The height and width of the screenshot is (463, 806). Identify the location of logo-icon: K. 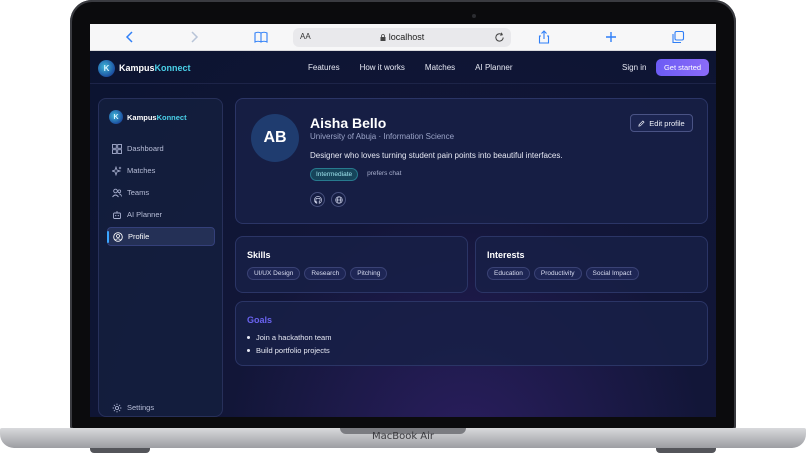
(106, 68).